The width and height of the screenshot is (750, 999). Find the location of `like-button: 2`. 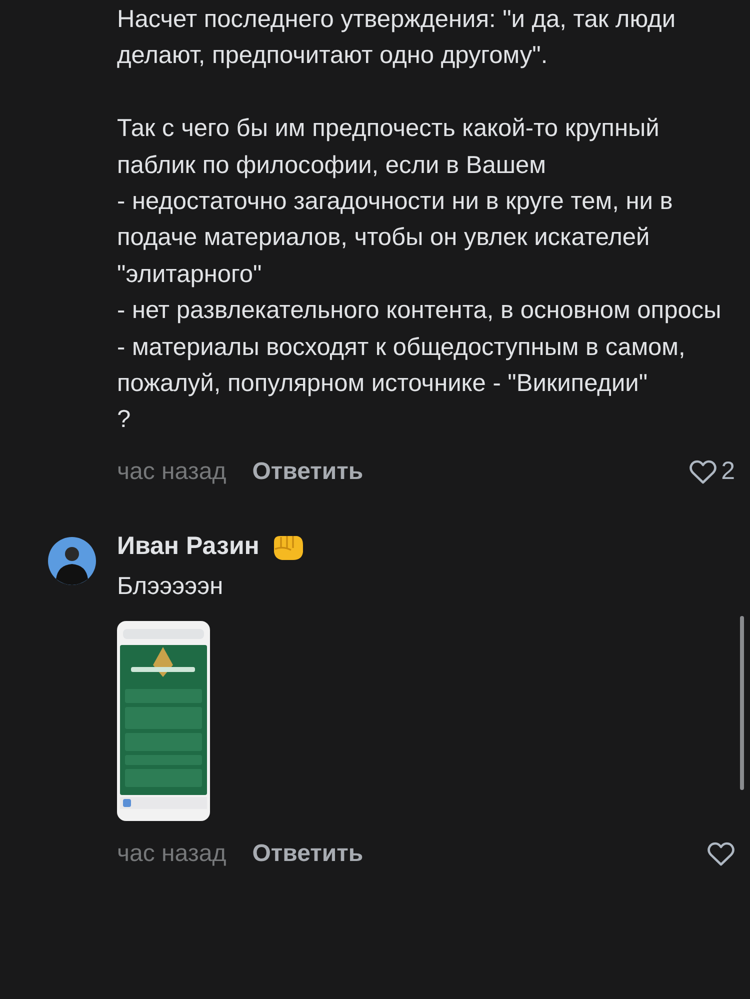

like-button: 2 is located at coordinates (712, 471).